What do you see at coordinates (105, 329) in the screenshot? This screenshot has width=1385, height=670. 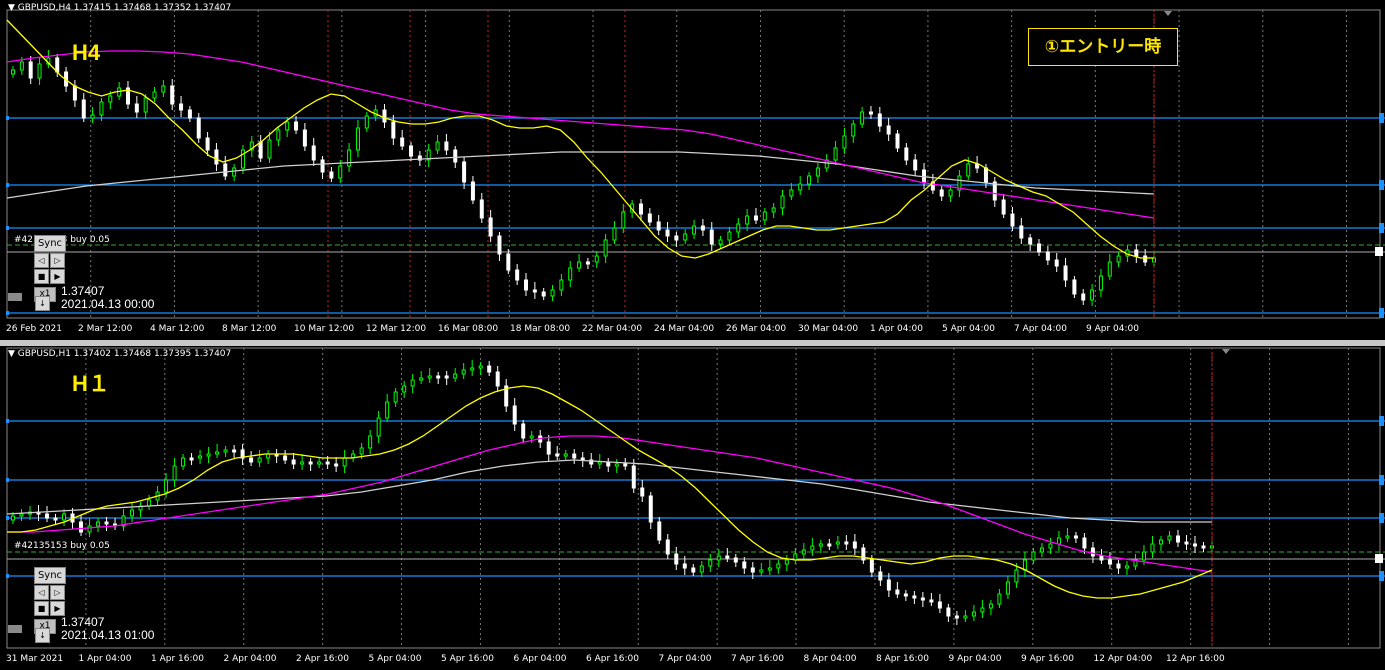 I see `x-tick-label: 2 Mar 12:00` at bounding box center [105, 329].